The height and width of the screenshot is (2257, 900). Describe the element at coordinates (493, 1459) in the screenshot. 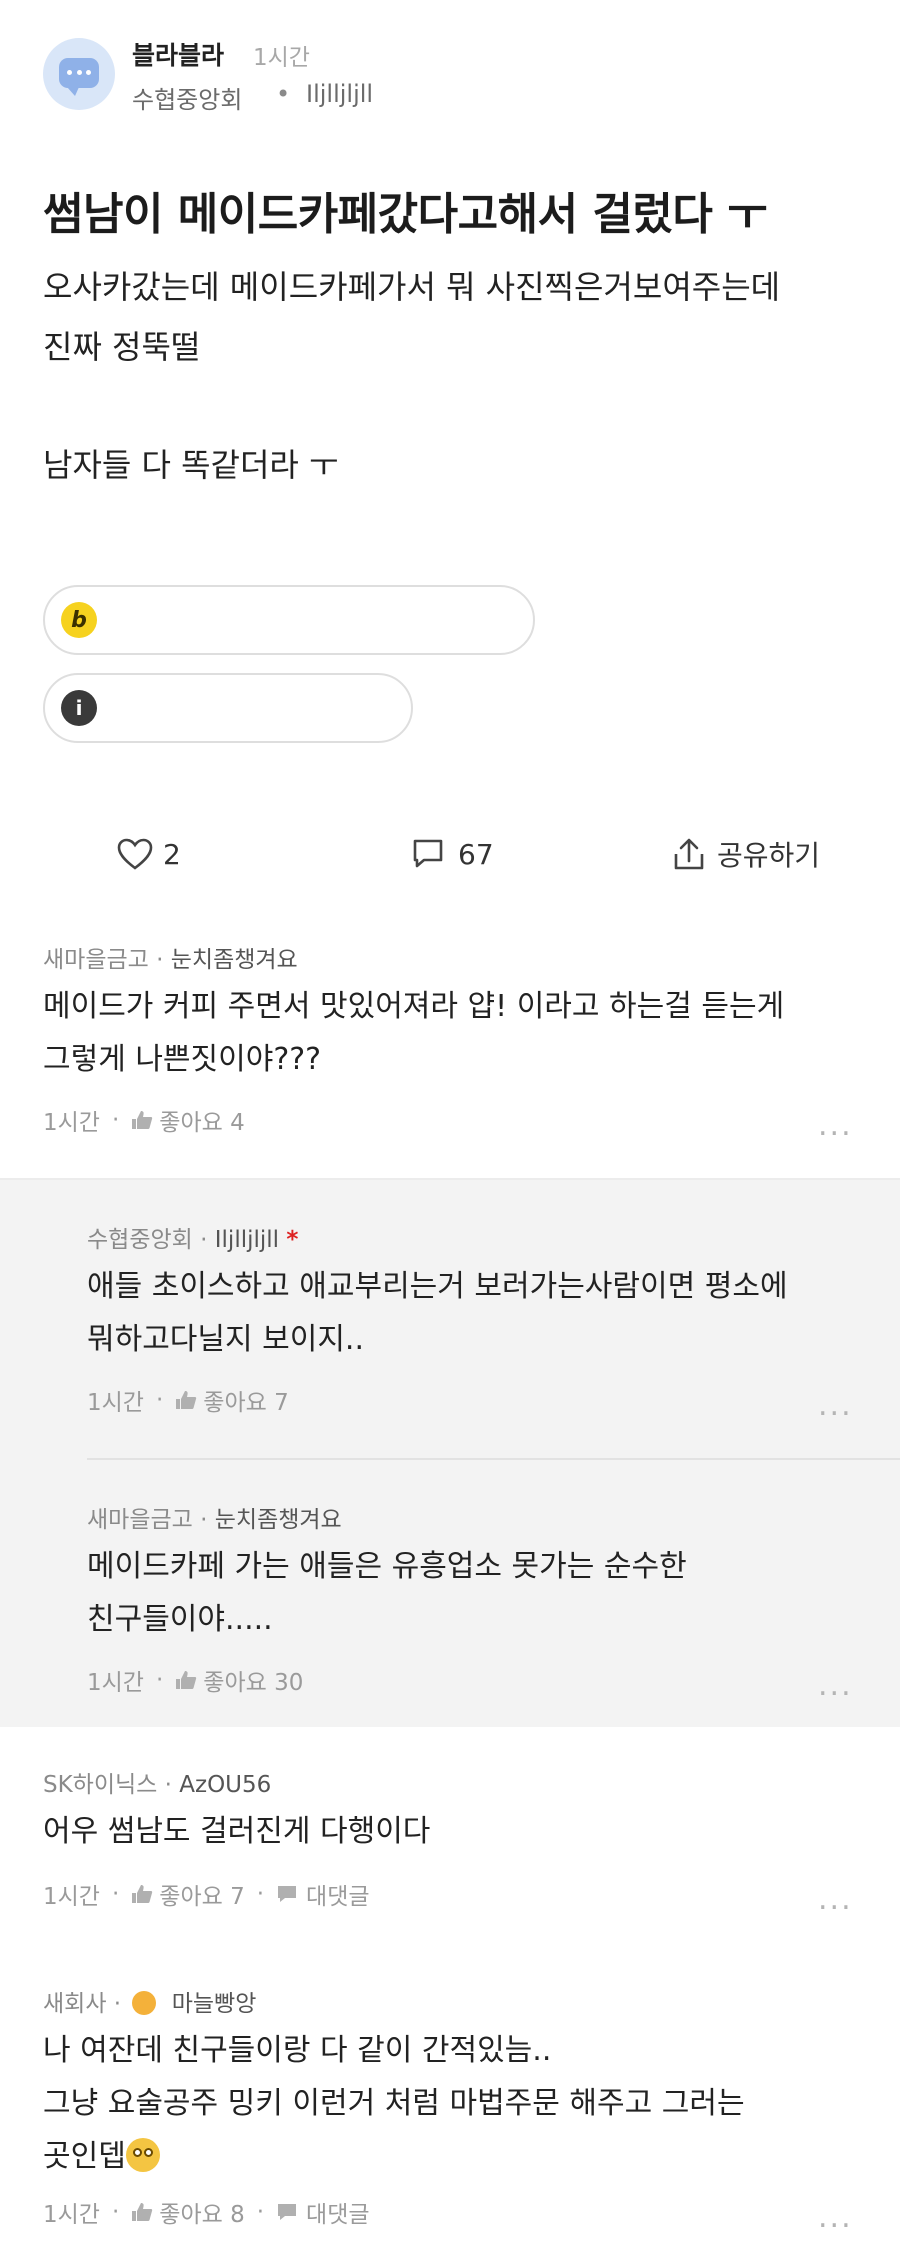

I see `reply-divider` at that location.